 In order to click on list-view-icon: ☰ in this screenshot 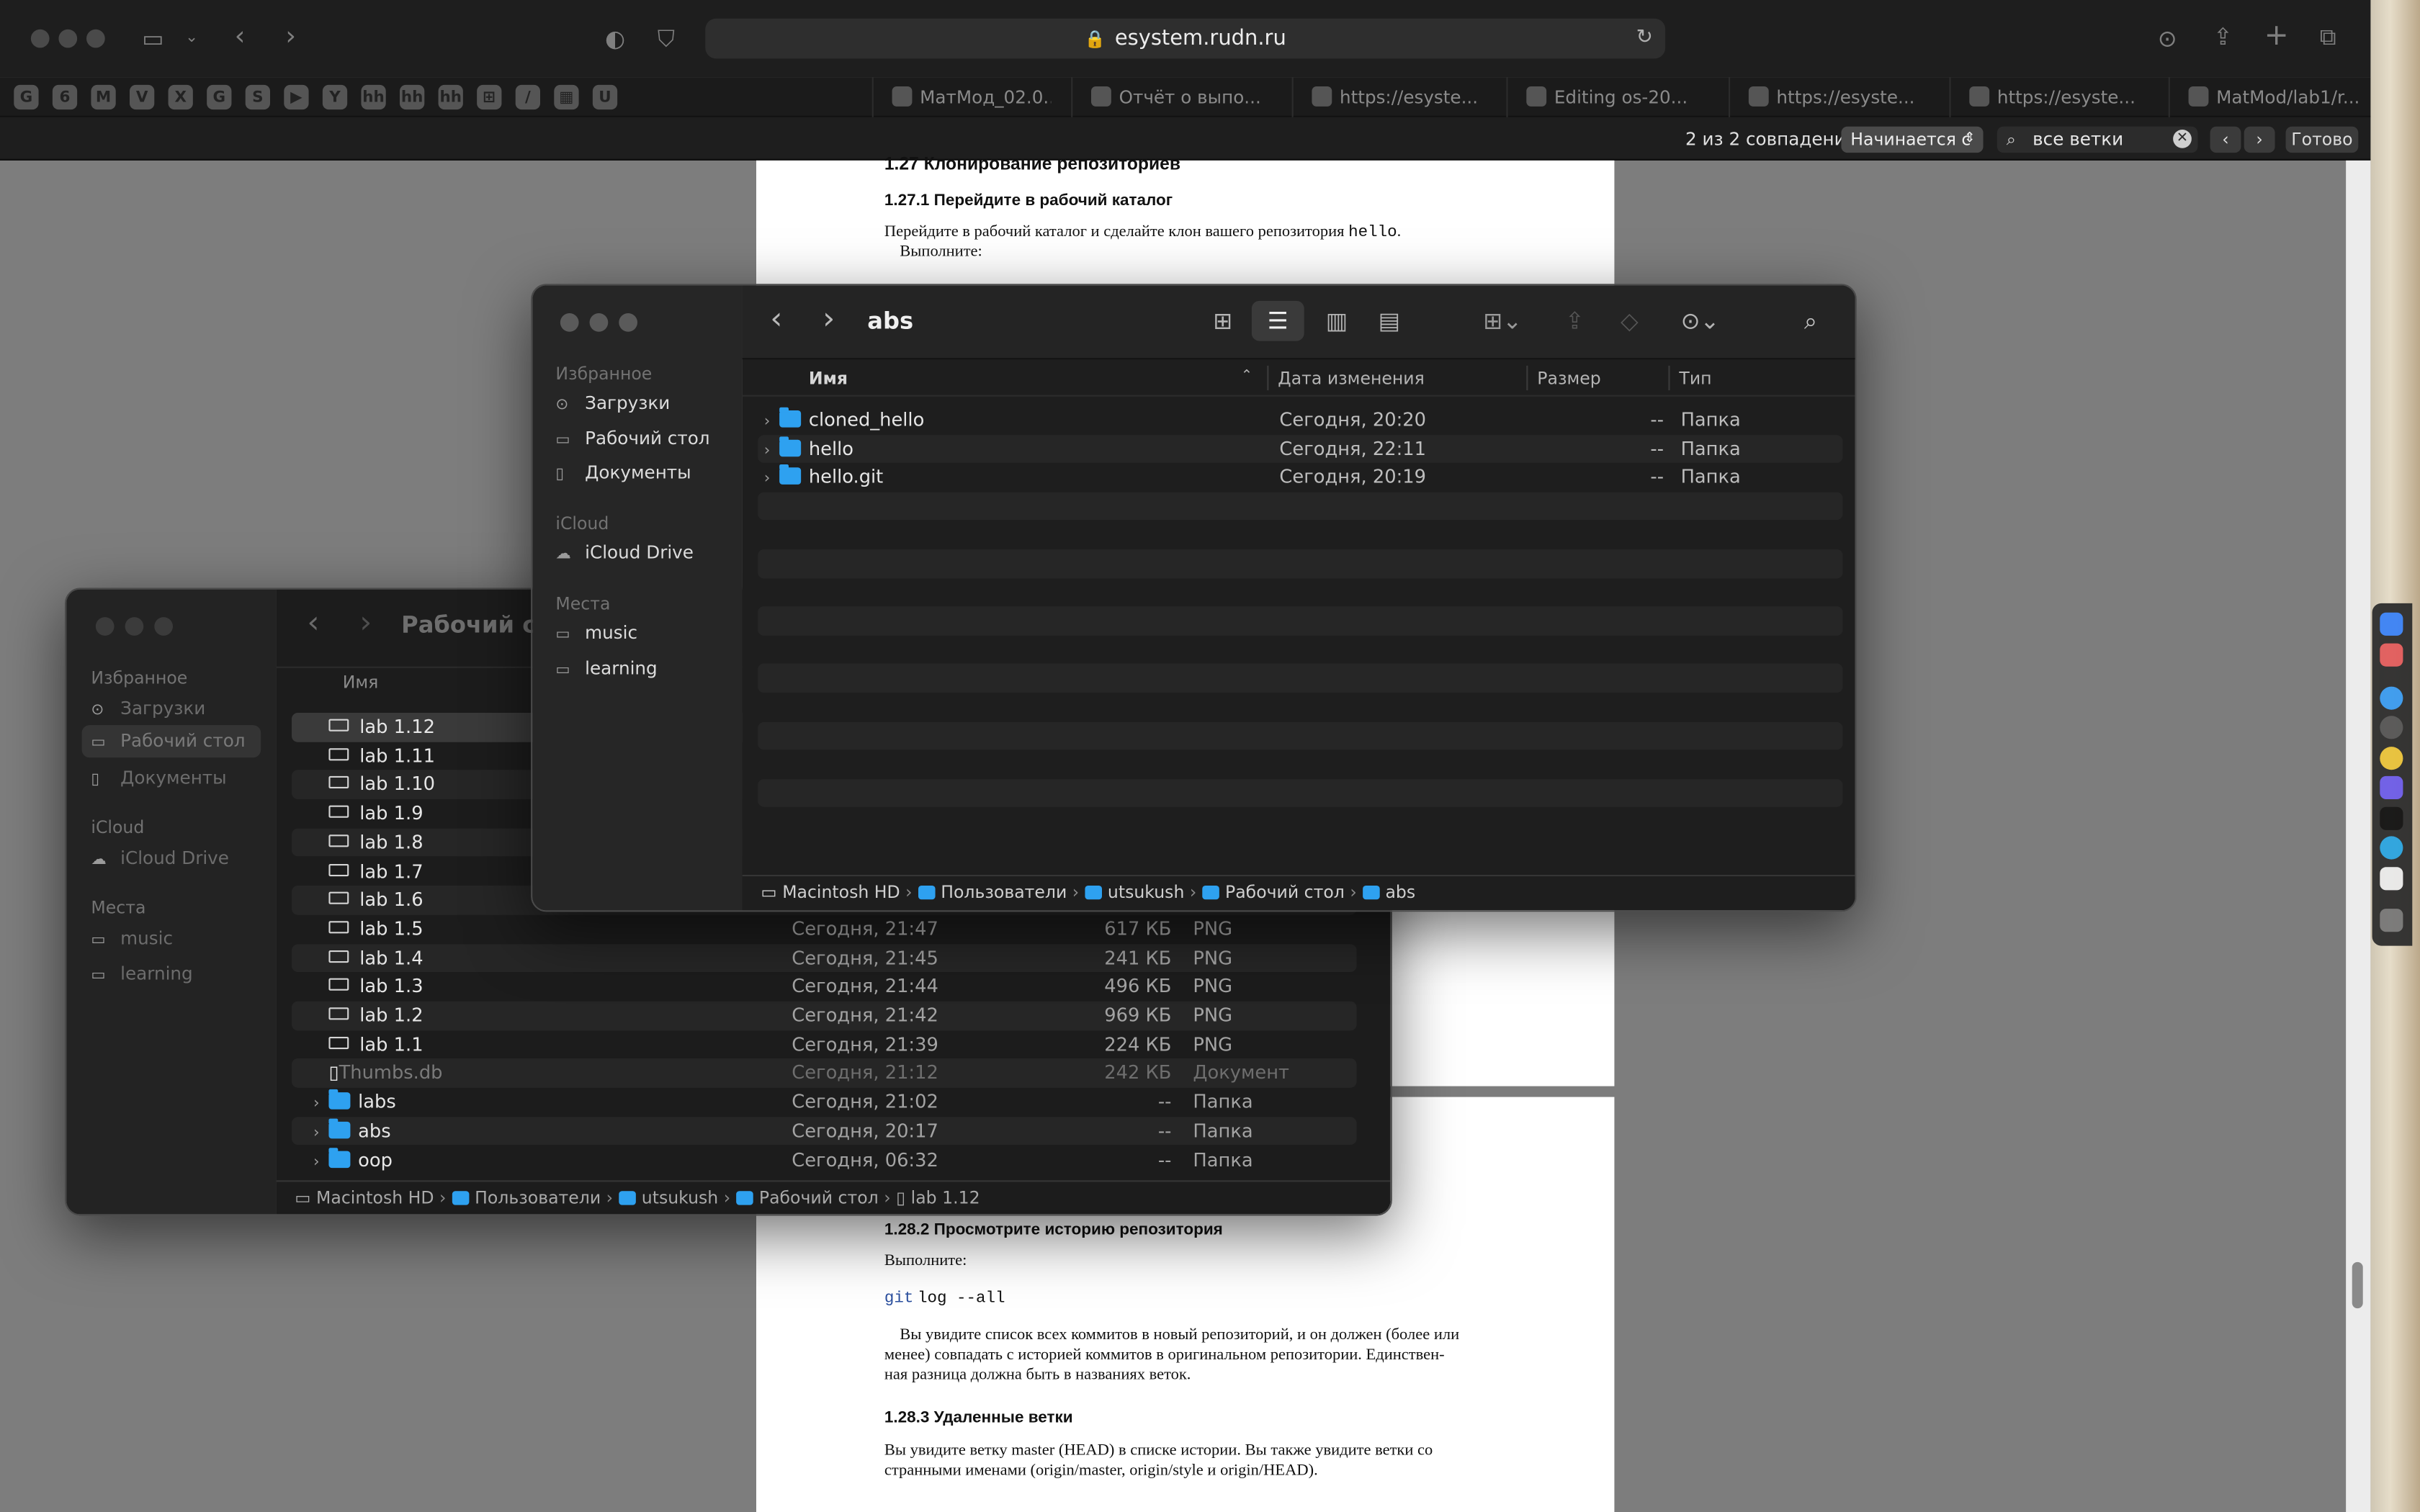, I will do `click(1277, 320)`.